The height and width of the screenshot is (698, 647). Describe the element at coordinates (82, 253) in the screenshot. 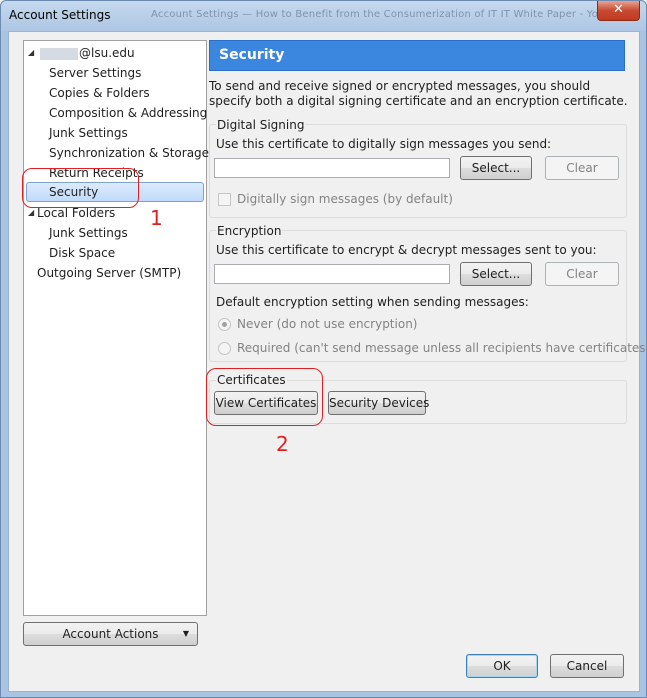

I see `sidebar-item-disk-space: Disk Space` at that location.